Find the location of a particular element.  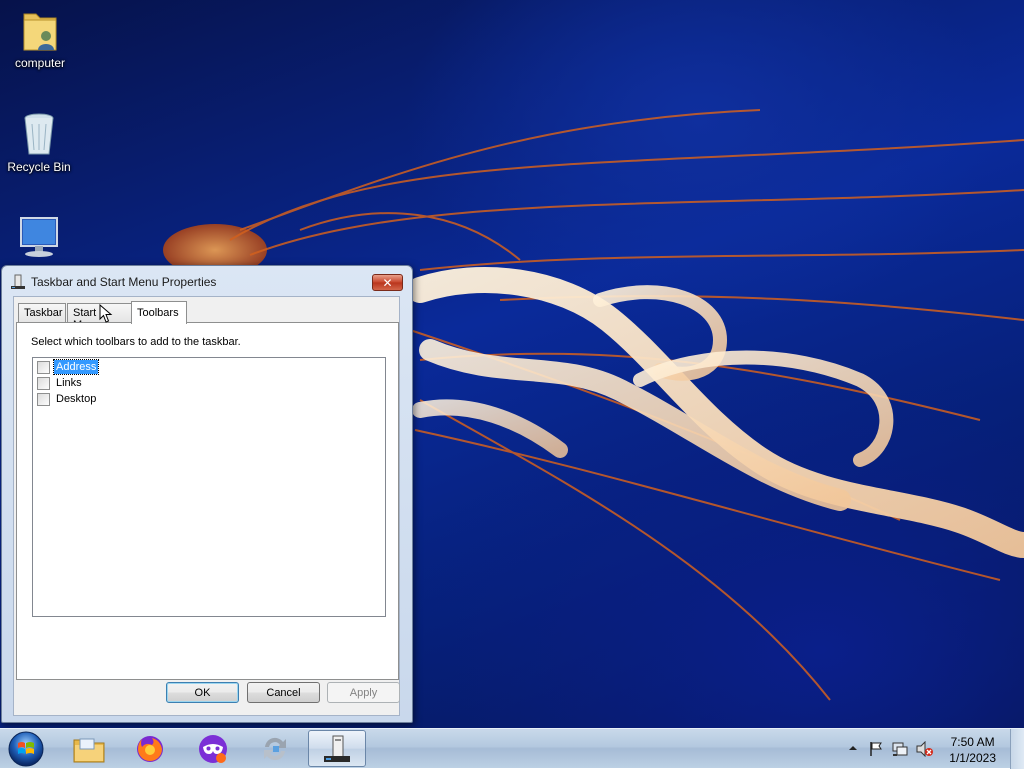

list-item-label: Desktop is located at coordinates (76, 399).